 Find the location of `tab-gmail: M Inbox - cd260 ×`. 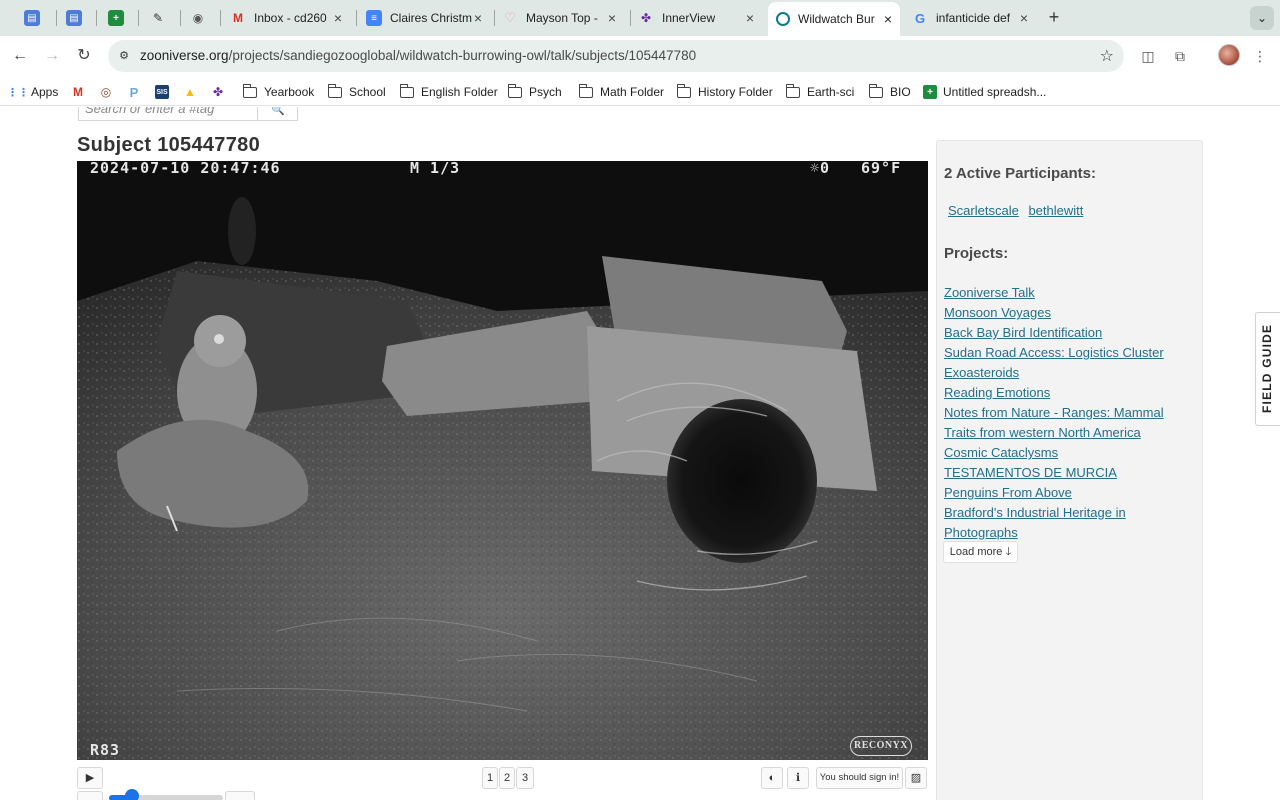

tab-gmail: M Inbox - cd260 × is located at coordinates (290, 18).